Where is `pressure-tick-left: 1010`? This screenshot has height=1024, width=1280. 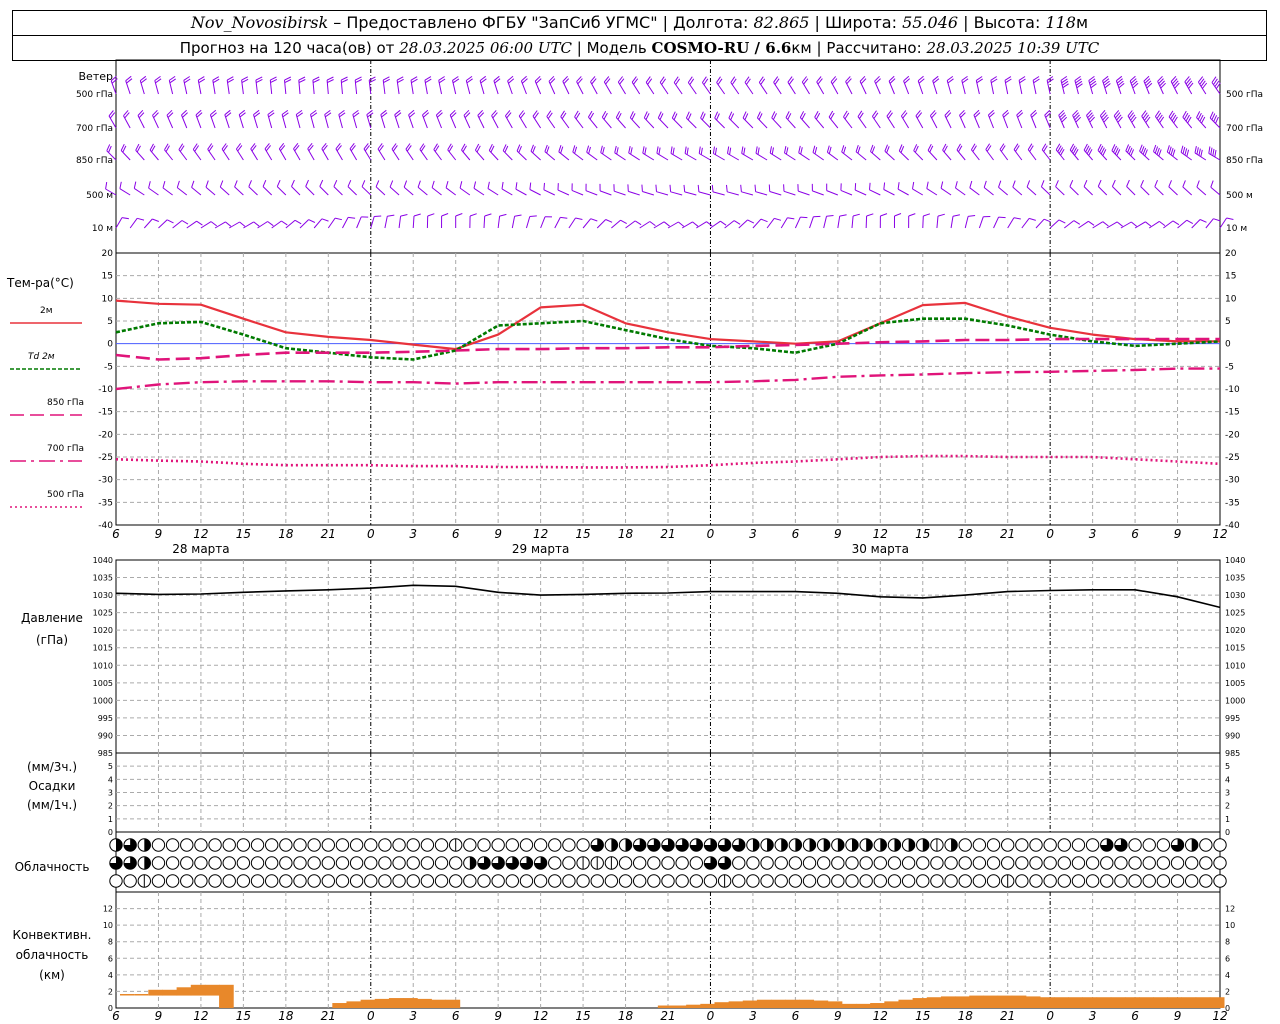 pressure-tick-left: 1010 is located at coordinates (103, 665).